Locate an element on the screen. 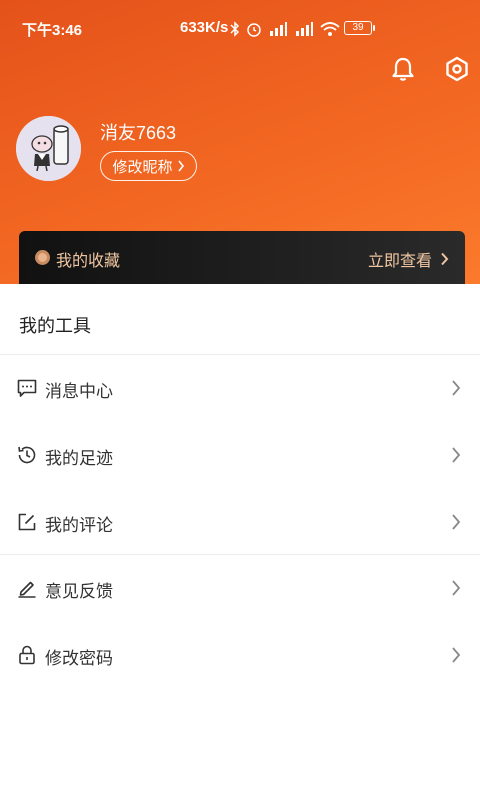  avatar is located at coordinates (48, 148).